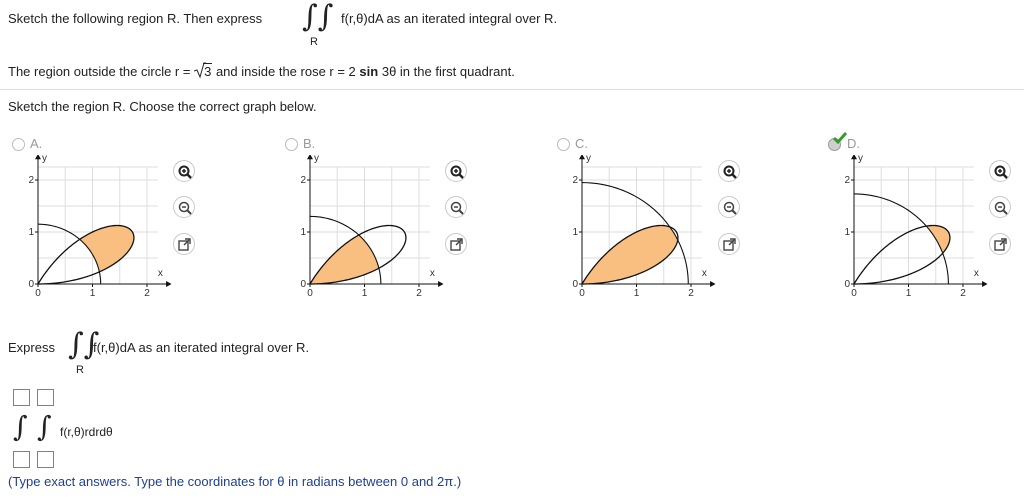 The height and width of the screenshot is (504, 1024). I want to click on graph-axes, so click(919, 221).